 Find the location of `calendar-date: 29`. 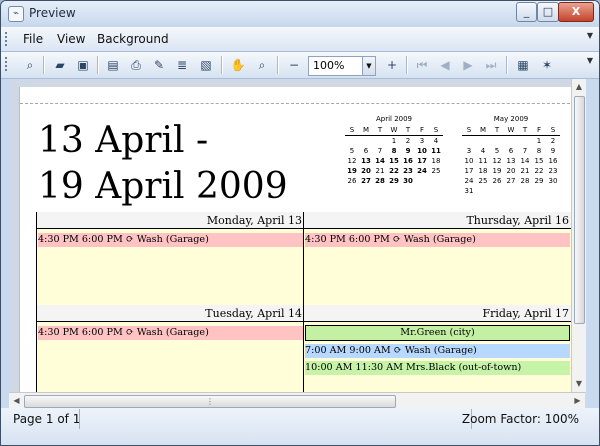

calendar-date: 29 is located at coordinates (394, 181).